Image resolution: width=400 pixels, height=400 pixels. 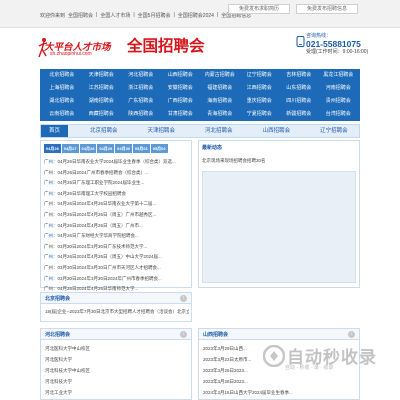 I want to click on date-tab: 05月02日, so click(x=159, y=152).